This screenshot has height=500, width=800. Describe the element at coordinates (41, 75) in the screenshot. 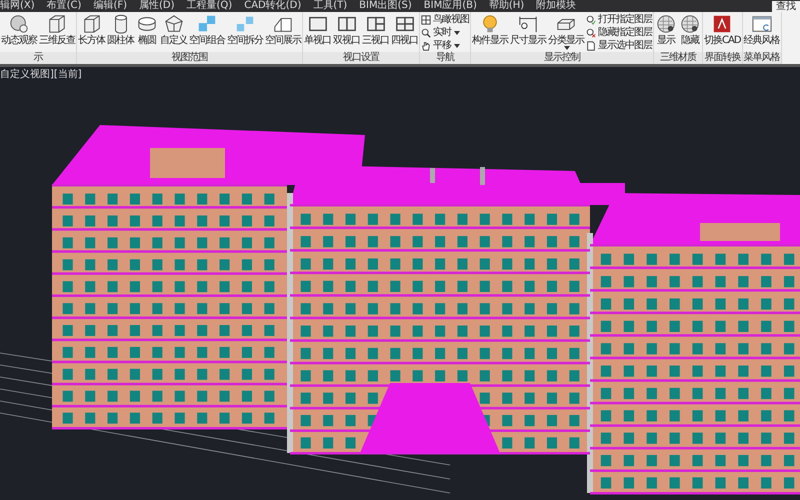

I see `viewport-label: 自定义视图][当前]` at that location.